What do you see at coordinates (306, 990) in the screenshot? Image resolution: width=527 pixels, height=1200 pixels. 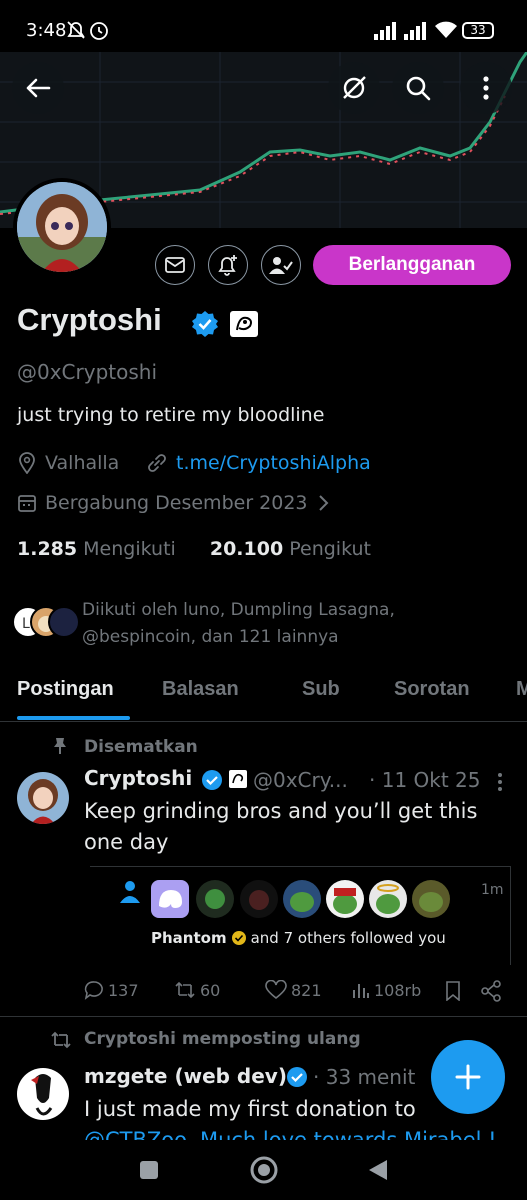 I see `like-count: 821` at bounding box center [306, 990].